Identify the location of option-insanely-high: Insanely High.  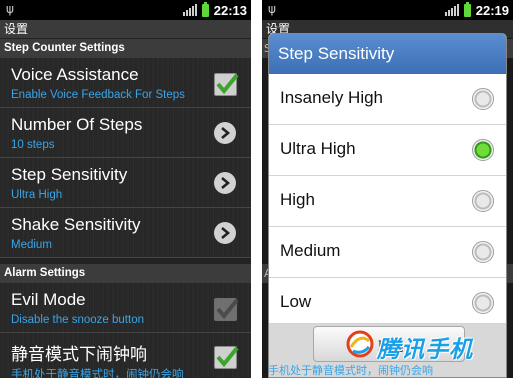
(387, 99).